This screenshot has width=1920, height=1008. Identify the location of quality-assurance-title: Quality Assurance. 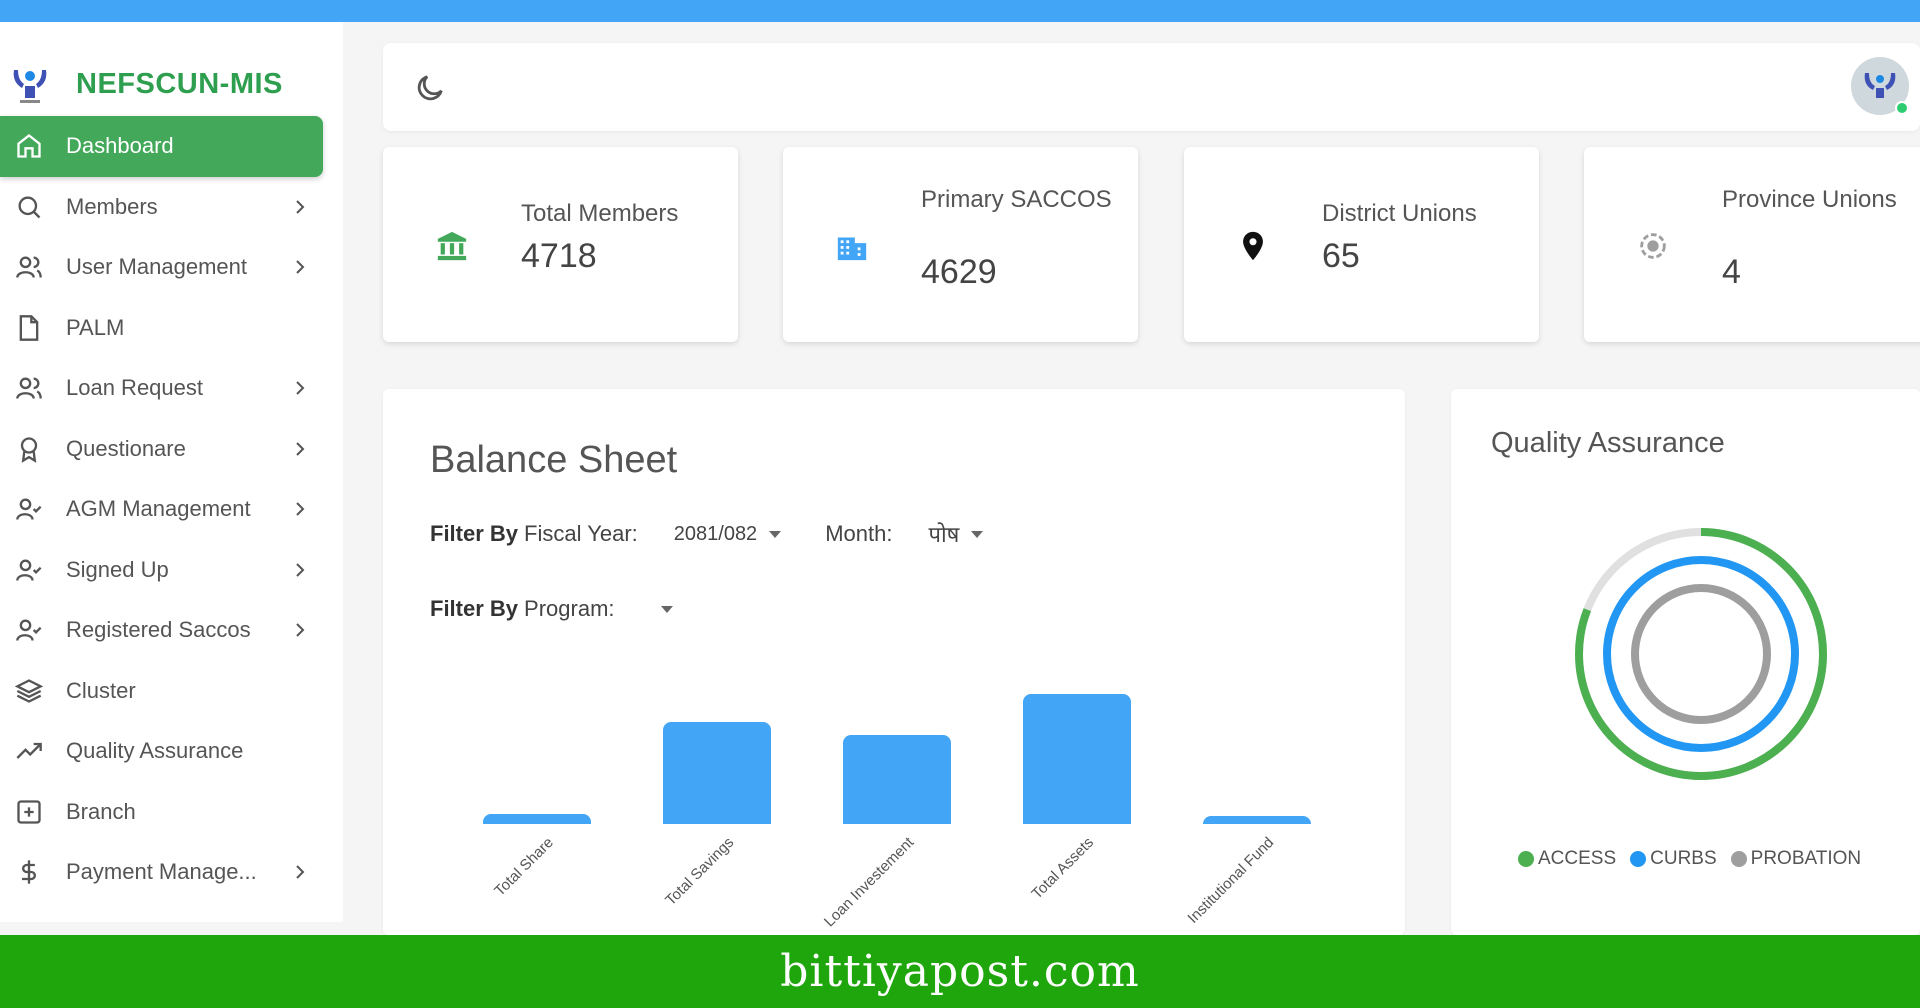
(1608, 443).